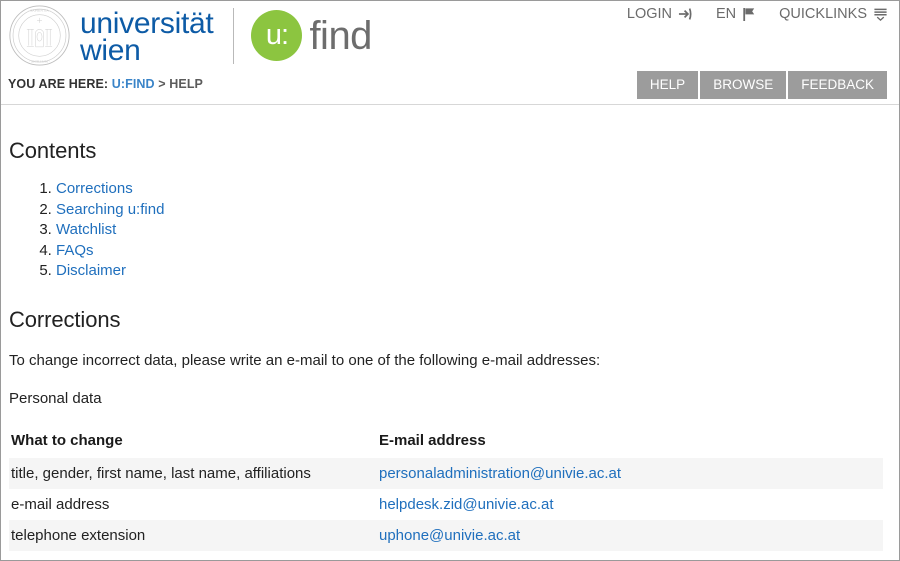  Describe the element at coordinates (630, 555) in the screenshot. I see `cell-email: raumbuch.rrm@univie.ac.at` at that location.